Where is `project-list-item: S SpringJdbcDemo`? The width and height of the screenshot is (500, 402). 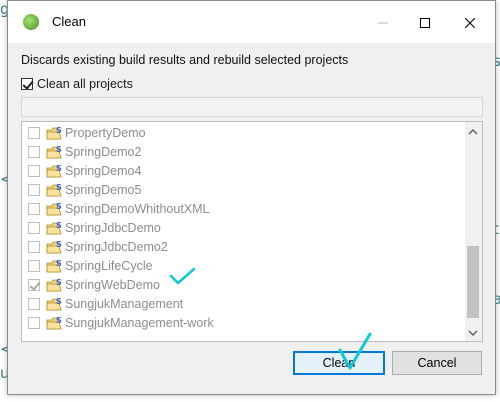
project-list-item: S SpringJdbcDemo is located at coordinates (242, 228).